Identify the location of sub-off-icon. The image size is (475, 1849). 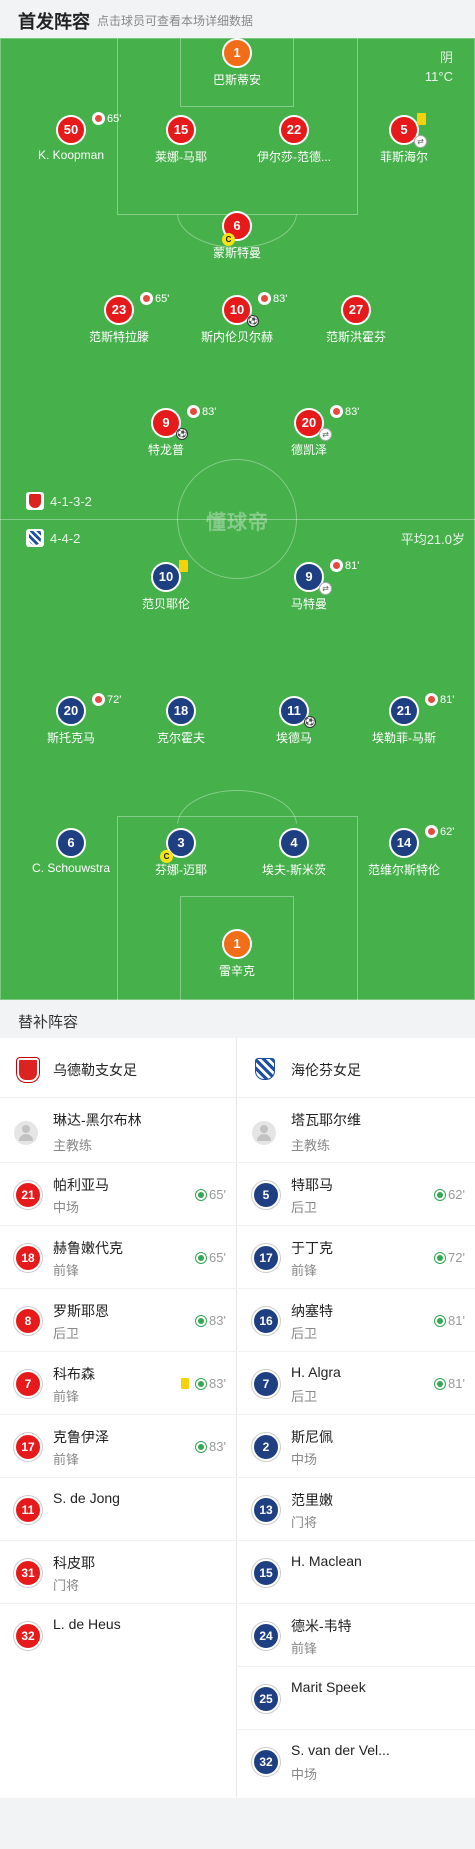
(431, 831).